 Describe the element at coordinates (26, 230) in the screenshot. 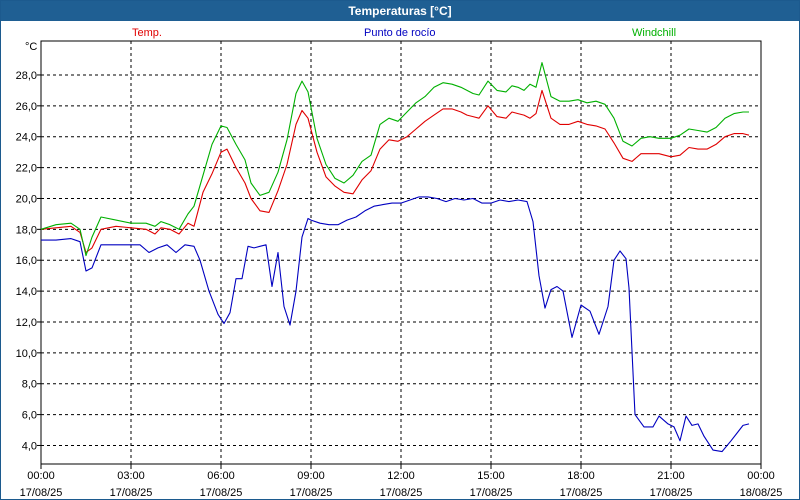

I see `y-tick-label: 18,0` at that location.